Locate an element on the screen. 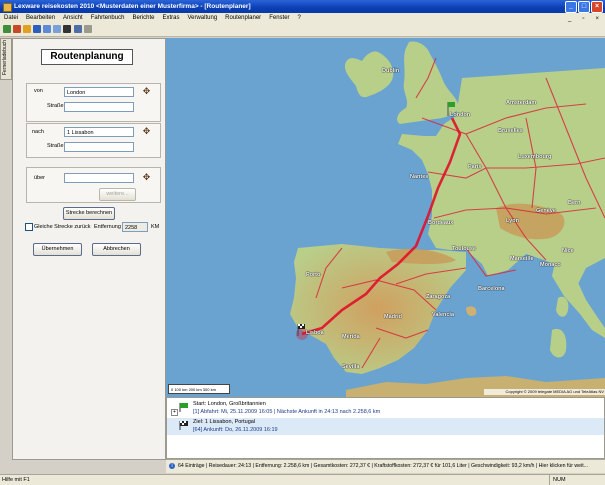 Image resolution: width=605 pixels, height=485 pixels. city-label: Porto is located at coordinates (313, 275).